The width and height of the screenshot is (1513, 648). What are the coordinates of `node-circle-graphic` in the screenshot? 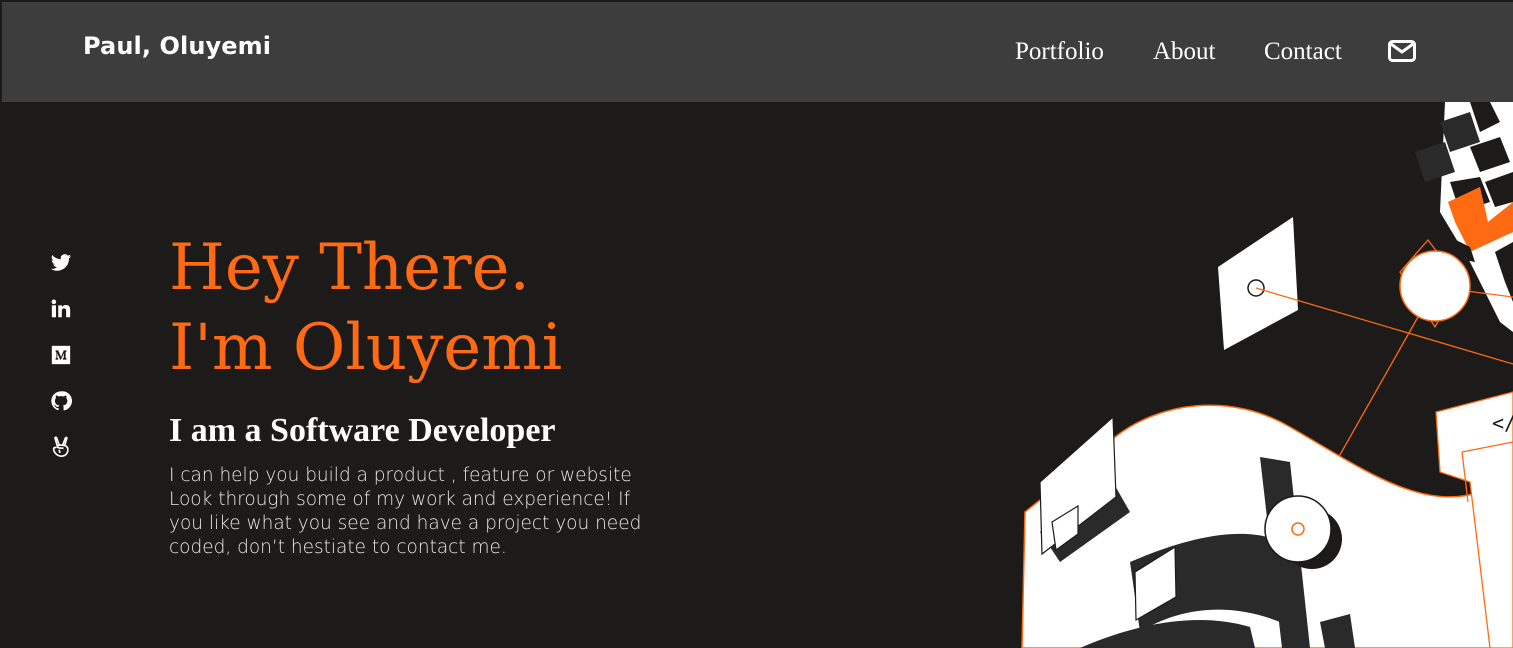 It's located at (1298, 529).